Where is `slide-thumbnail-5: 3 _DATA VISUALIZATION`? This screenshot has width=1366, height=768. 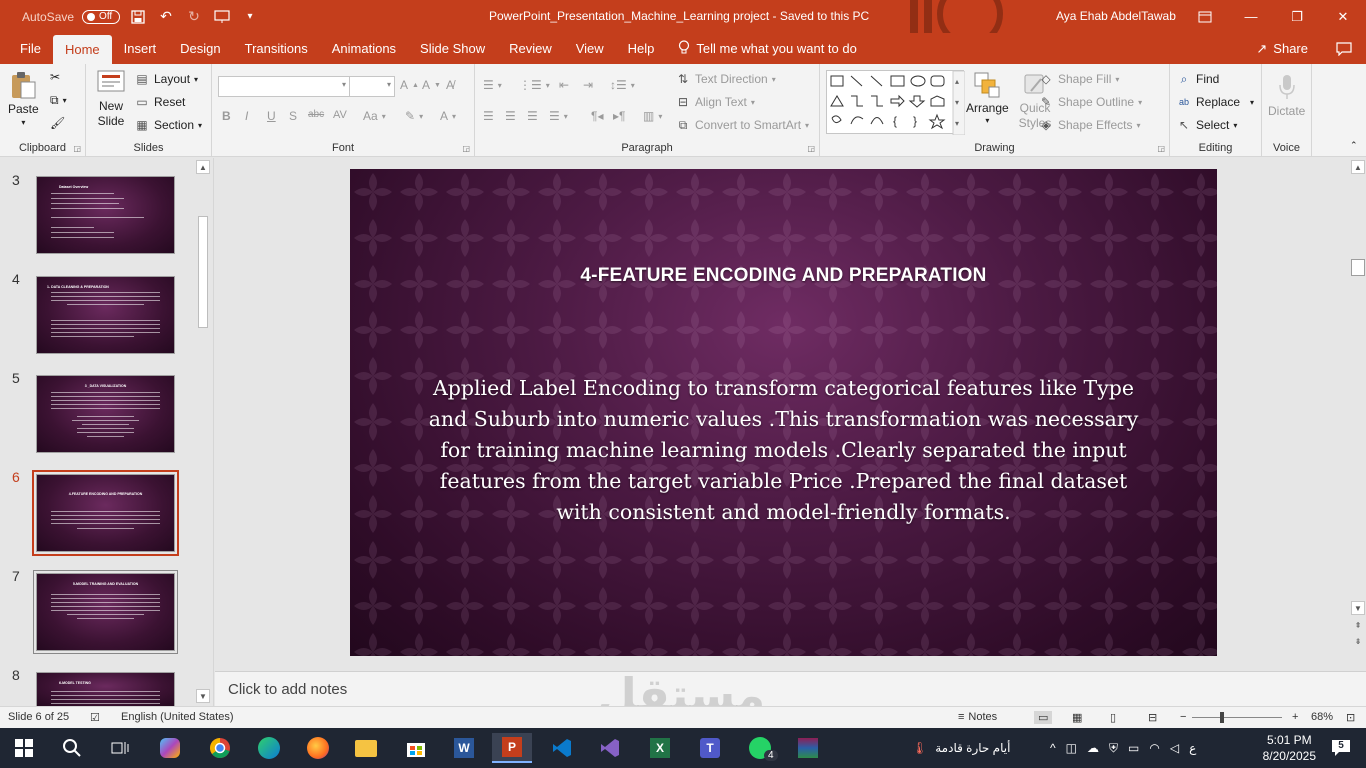
slide-thumbnail-5: 3 _DATA VISUALIZATION is located at coordinates (105, 414).